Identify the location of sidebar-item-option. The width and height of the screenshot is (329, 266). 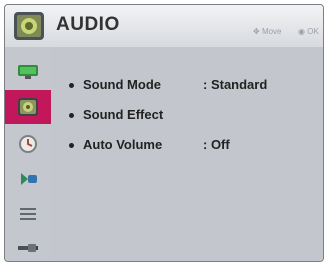
(28, 214).